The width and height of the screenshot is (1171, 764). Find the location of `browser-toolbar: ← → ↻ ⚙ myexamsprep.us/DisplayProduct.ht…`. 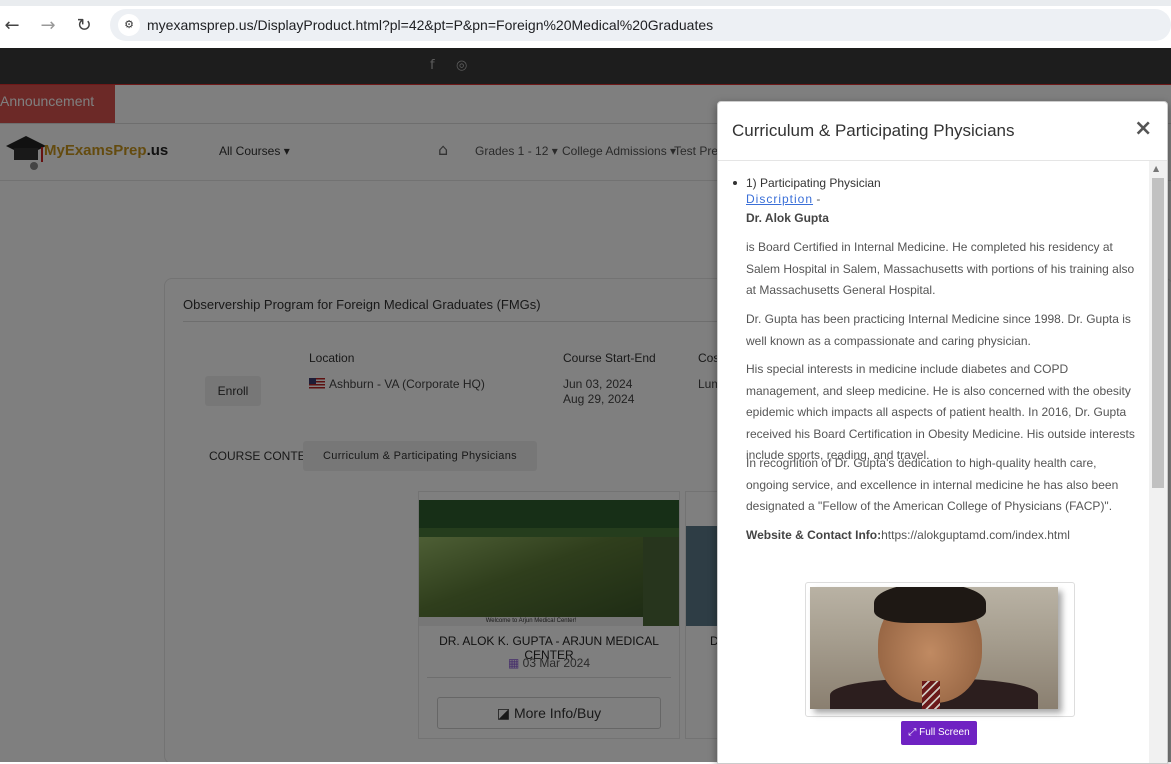

browser-toolbar: ← → ↻ ⚙ myexamsprep.us/DisplayProduct.ht… is located at coordinates (585, 24).